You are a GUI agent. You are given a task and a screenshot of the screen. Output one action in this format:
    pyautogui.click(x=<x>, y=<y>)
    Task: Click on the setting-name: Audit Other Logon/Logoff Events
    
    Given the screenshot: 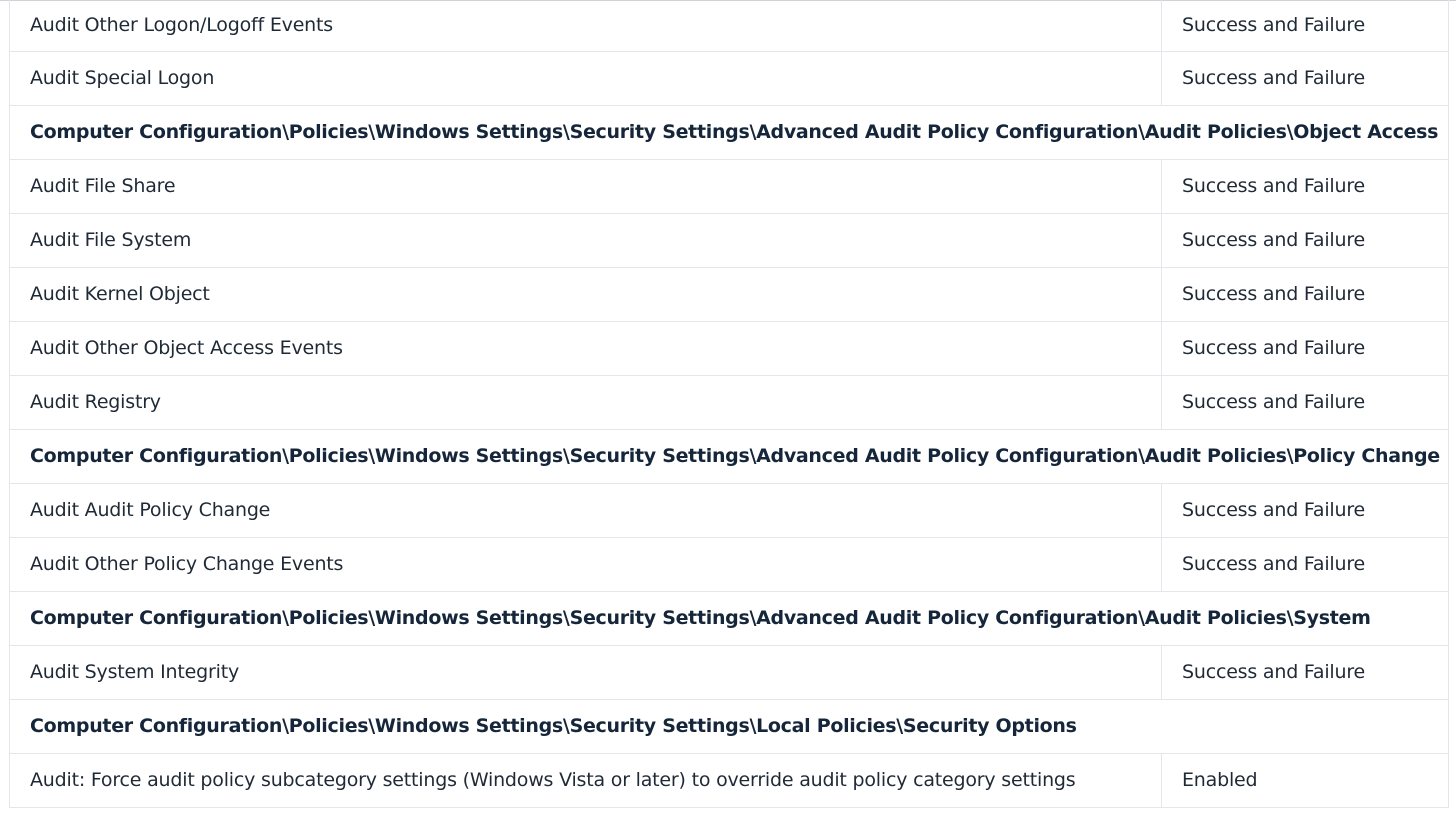 What is the action you would take?
    pyautogui.click(x=585, y=26)
    